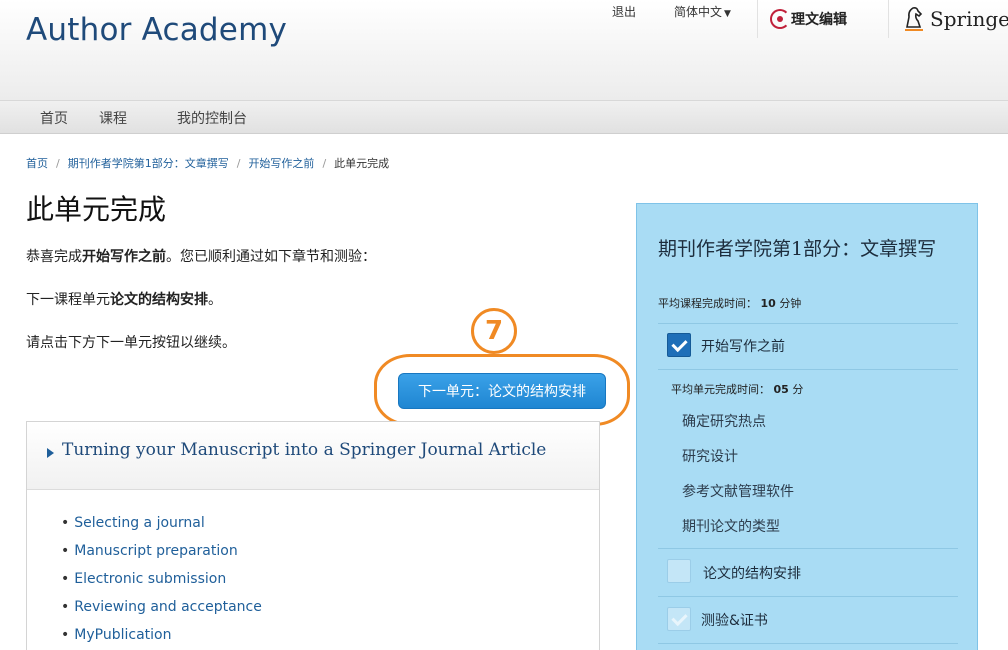  What do you see at coordinates (914, 19) in the screenshot?
I see `springer-horse-icon` at bounding box center [914, 19].